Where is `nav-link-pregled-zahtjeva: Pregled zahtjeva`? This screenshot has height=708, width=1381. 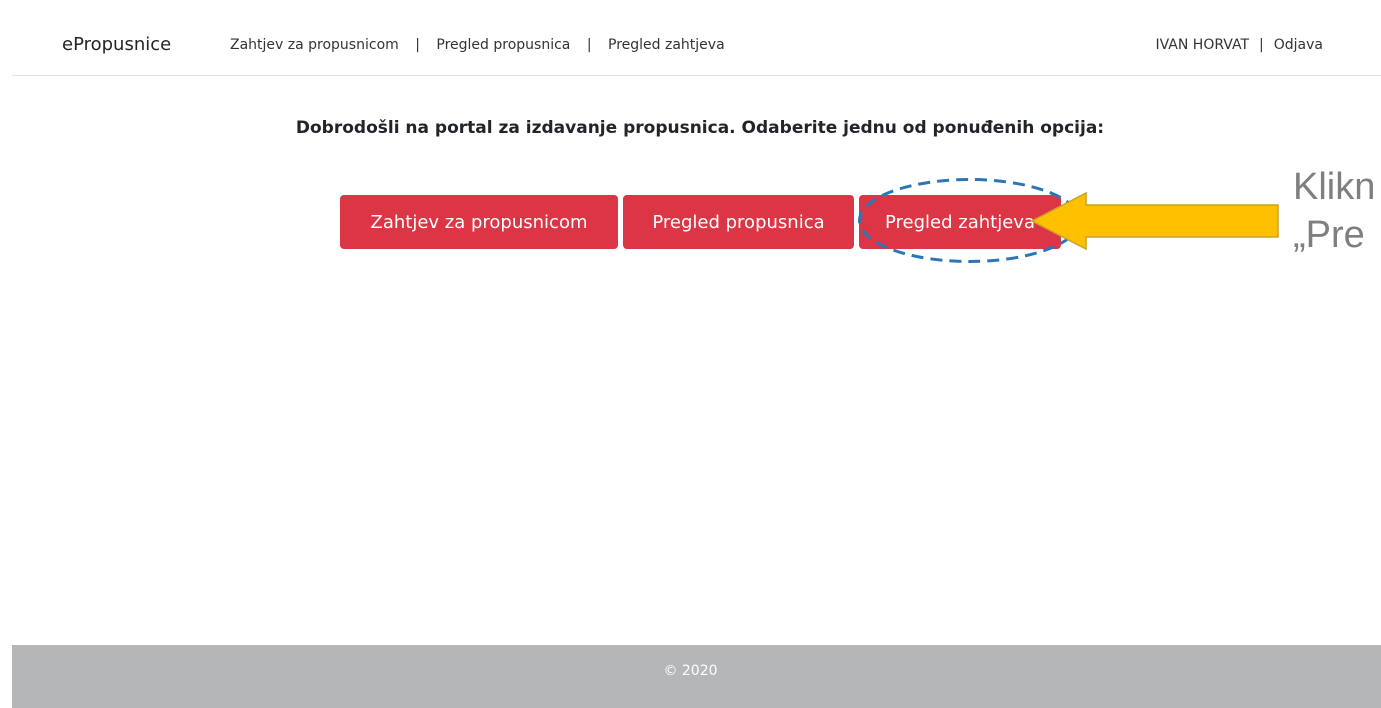
nav-link-pregled-zahtjeva: Pregled zahtjeva is located at coordinates (666, 45).